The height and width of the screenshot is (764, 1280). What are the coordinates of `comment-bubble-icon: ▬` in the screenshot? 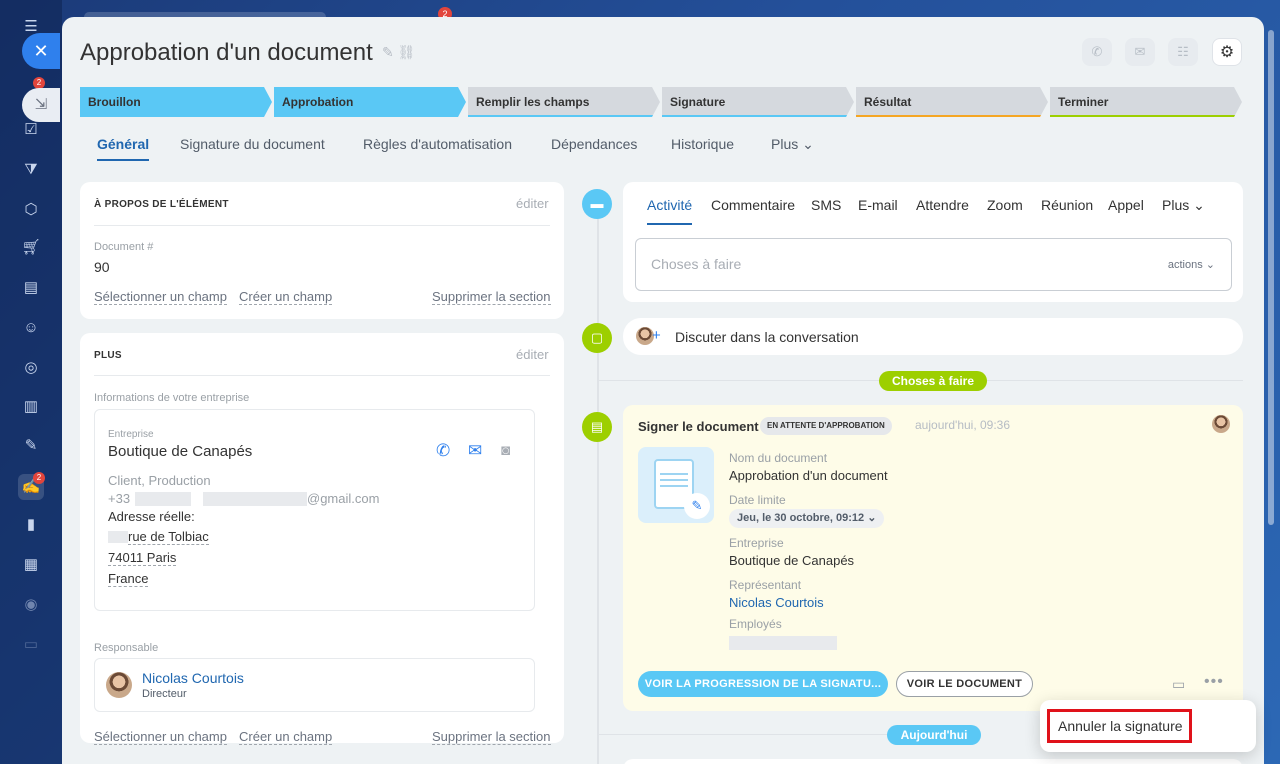 It's located at (597, 204).